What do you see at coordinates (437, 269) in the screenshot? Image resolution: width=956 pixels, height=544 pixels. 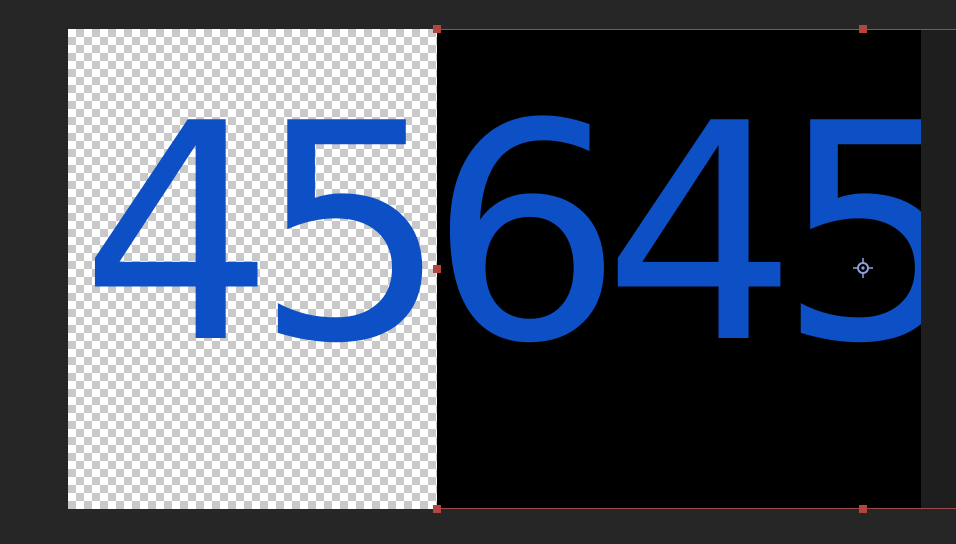 I see `transform-handle-middle-left` at bounding box center [437, 269].